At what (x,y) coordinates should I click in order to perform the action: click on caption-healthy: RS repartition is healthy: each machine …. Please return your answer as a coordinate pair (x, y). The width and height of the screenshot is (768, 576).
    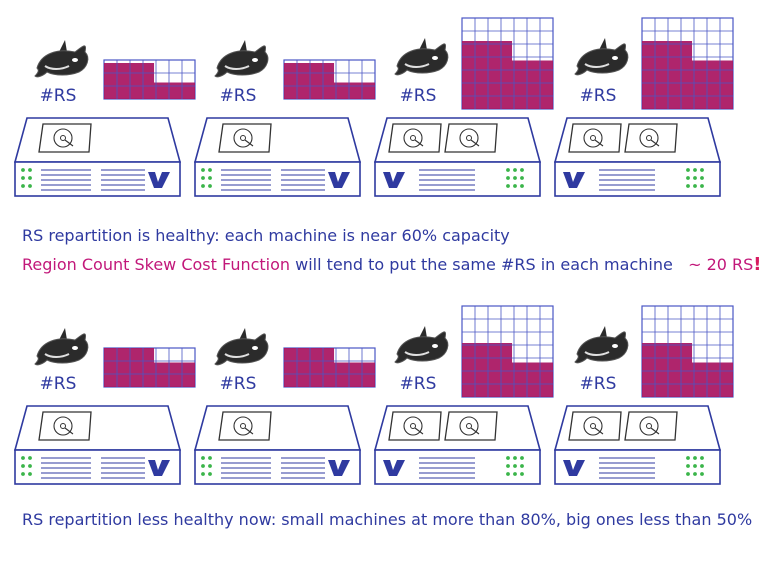
    Looking at the image, I should click on (266, 235).